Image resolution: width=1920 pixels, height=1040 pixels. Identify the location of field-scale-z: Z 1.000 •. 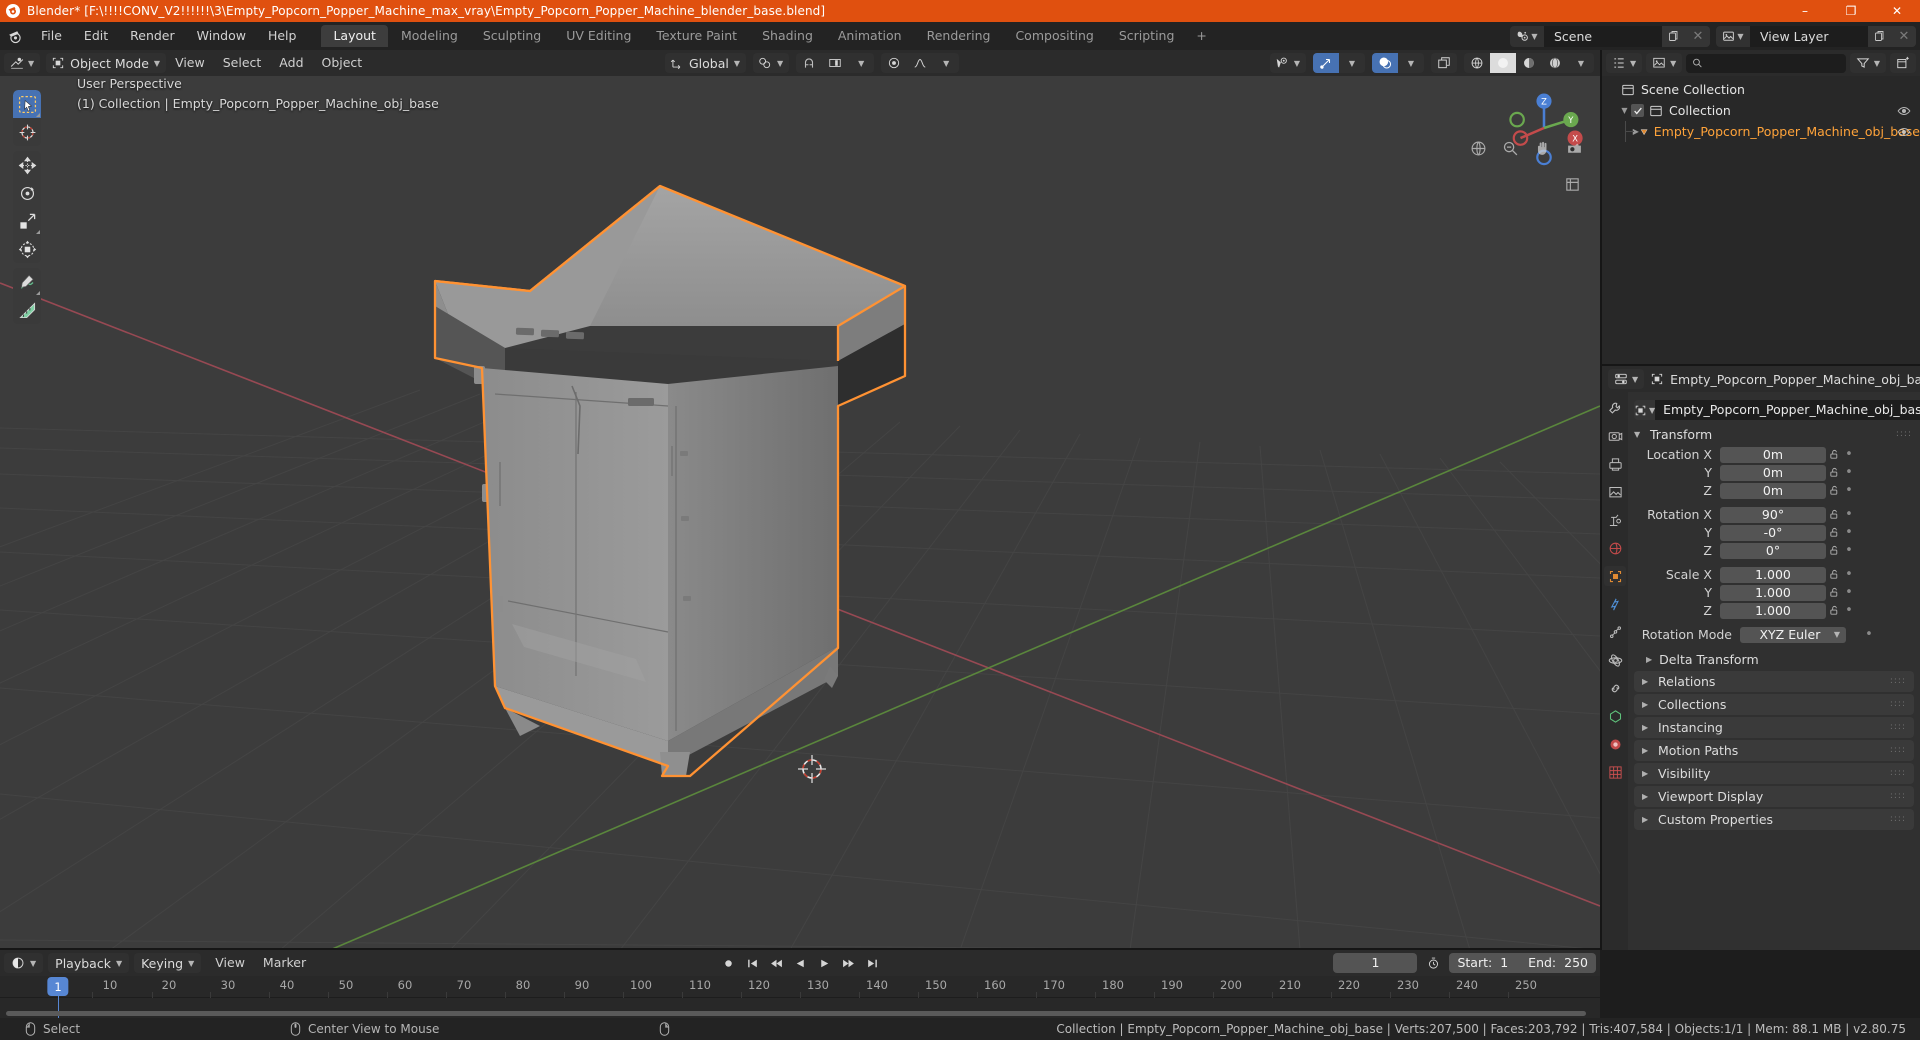
(1771, 610).